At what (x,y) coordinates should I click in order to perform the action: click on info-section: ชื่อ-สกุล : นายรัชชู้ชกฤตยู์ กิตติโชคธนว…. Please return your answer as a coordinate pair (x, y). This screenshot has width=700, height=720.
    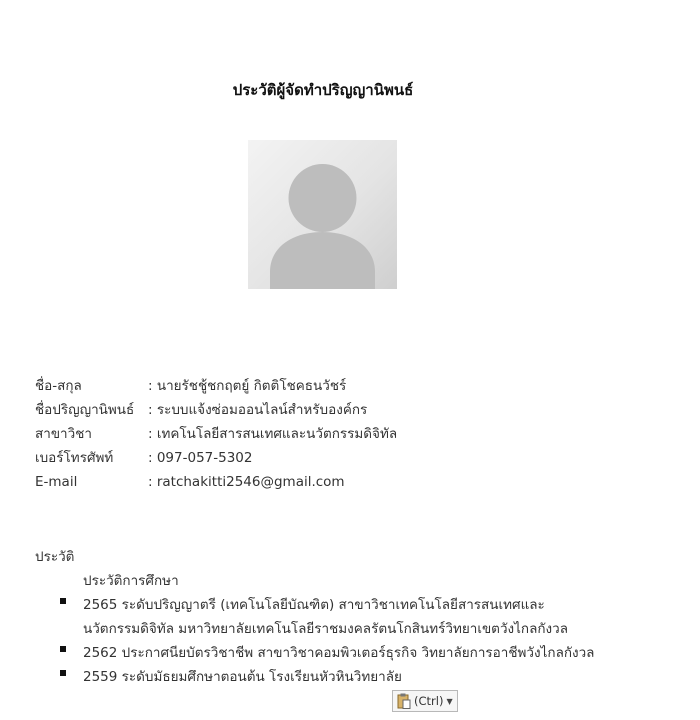
    Looking at the image, I should click on (216, 435).